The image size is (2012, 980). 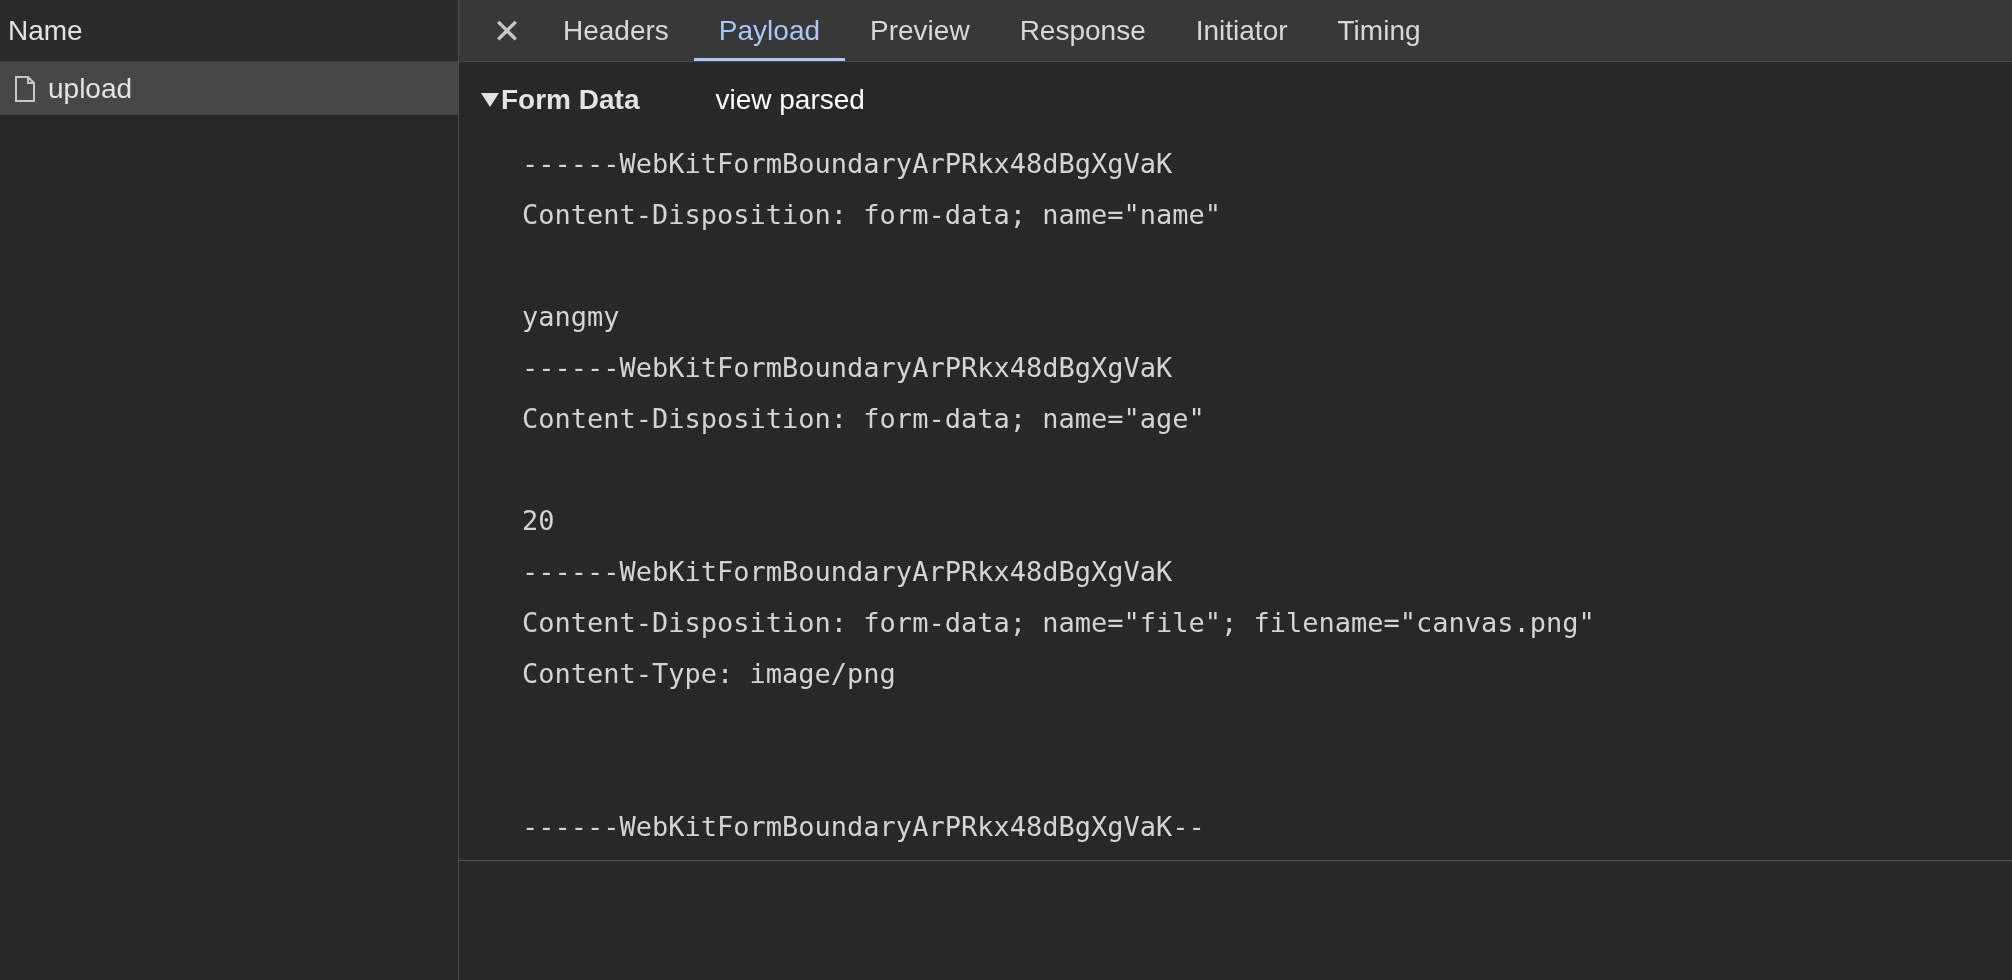 What do you see at coordinates (229, 88) in the screenshot?
I see `request-row: upload` at bounding box center [229, 88].